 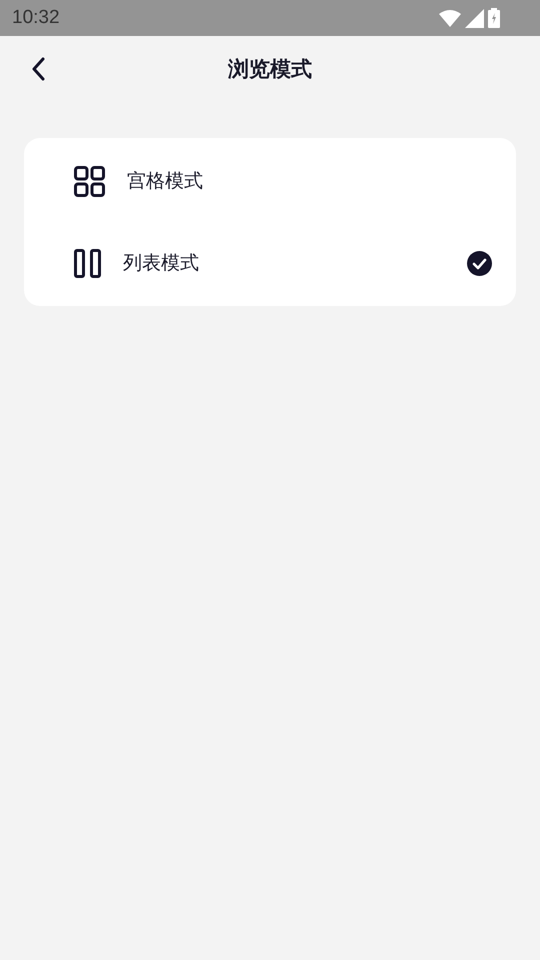 I want to click on option-label: 宫格模式, so click(x=309, y=181).